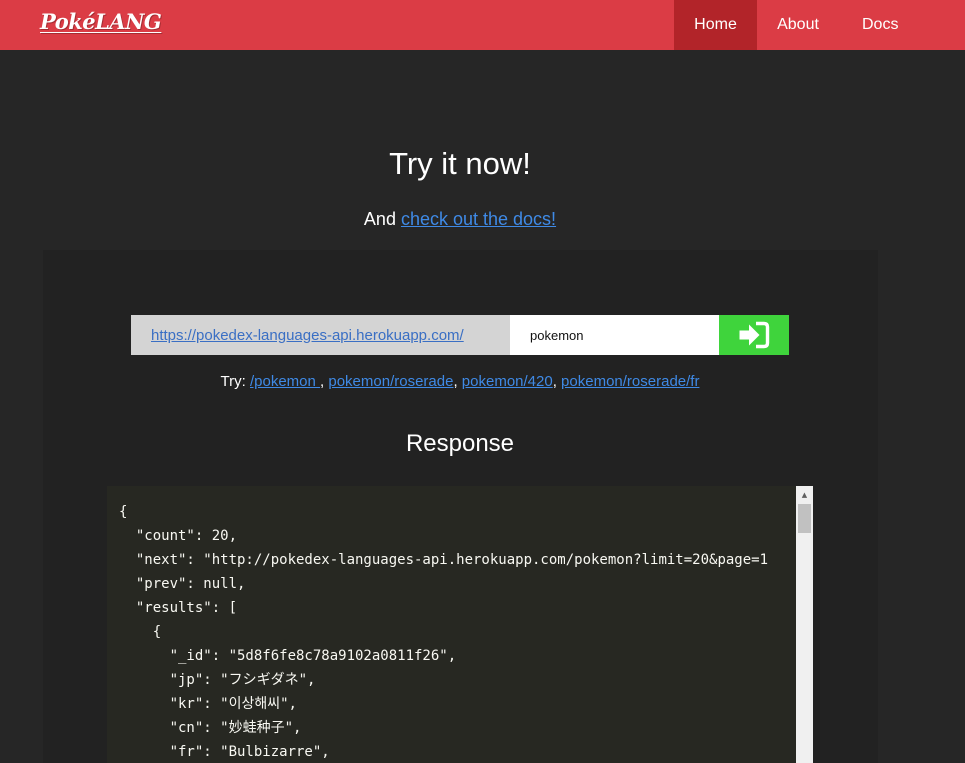  What do you see at coordinates (208, 704) in the screenshot?
I see `code-line: "kr": "이상해씨",` at bounding box center [208, 704].